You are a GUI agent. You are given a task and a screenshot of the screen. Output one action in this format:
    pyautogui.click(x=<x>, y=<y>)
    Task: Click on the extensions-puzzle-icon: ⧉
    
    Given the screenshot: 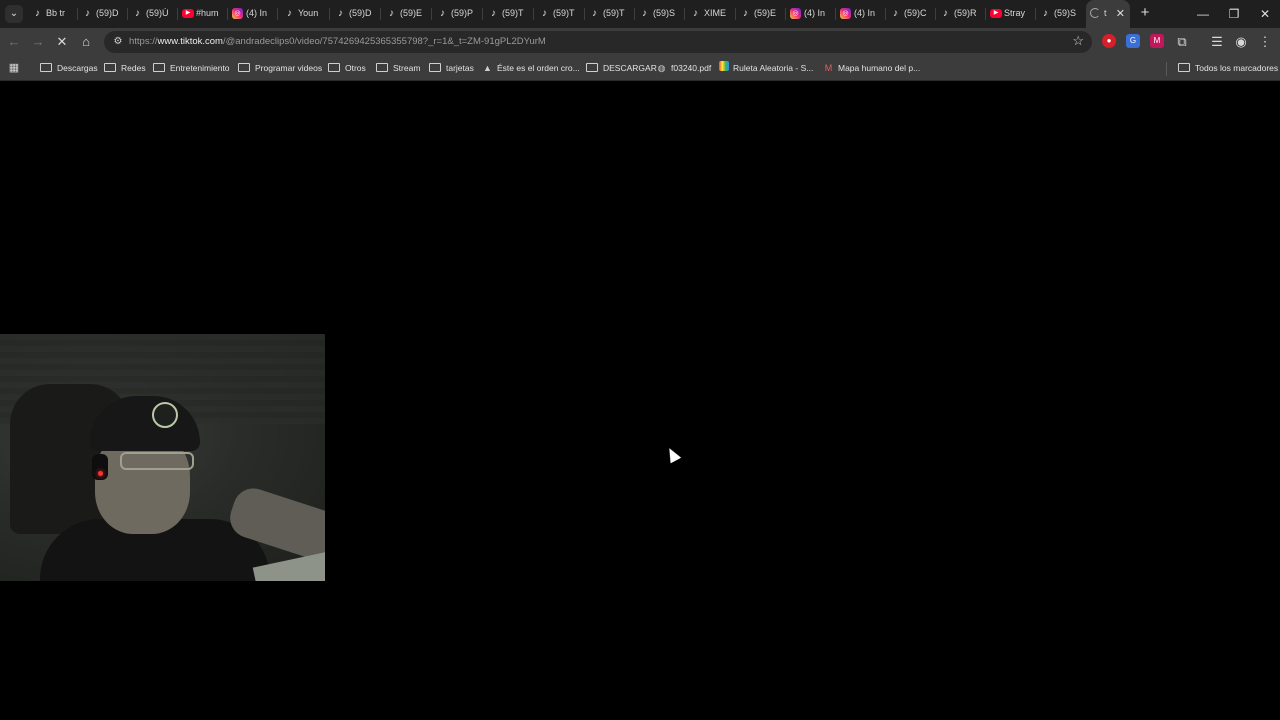 What is the action you would take?
    pyautogui.click(x=1182, y=42)
    